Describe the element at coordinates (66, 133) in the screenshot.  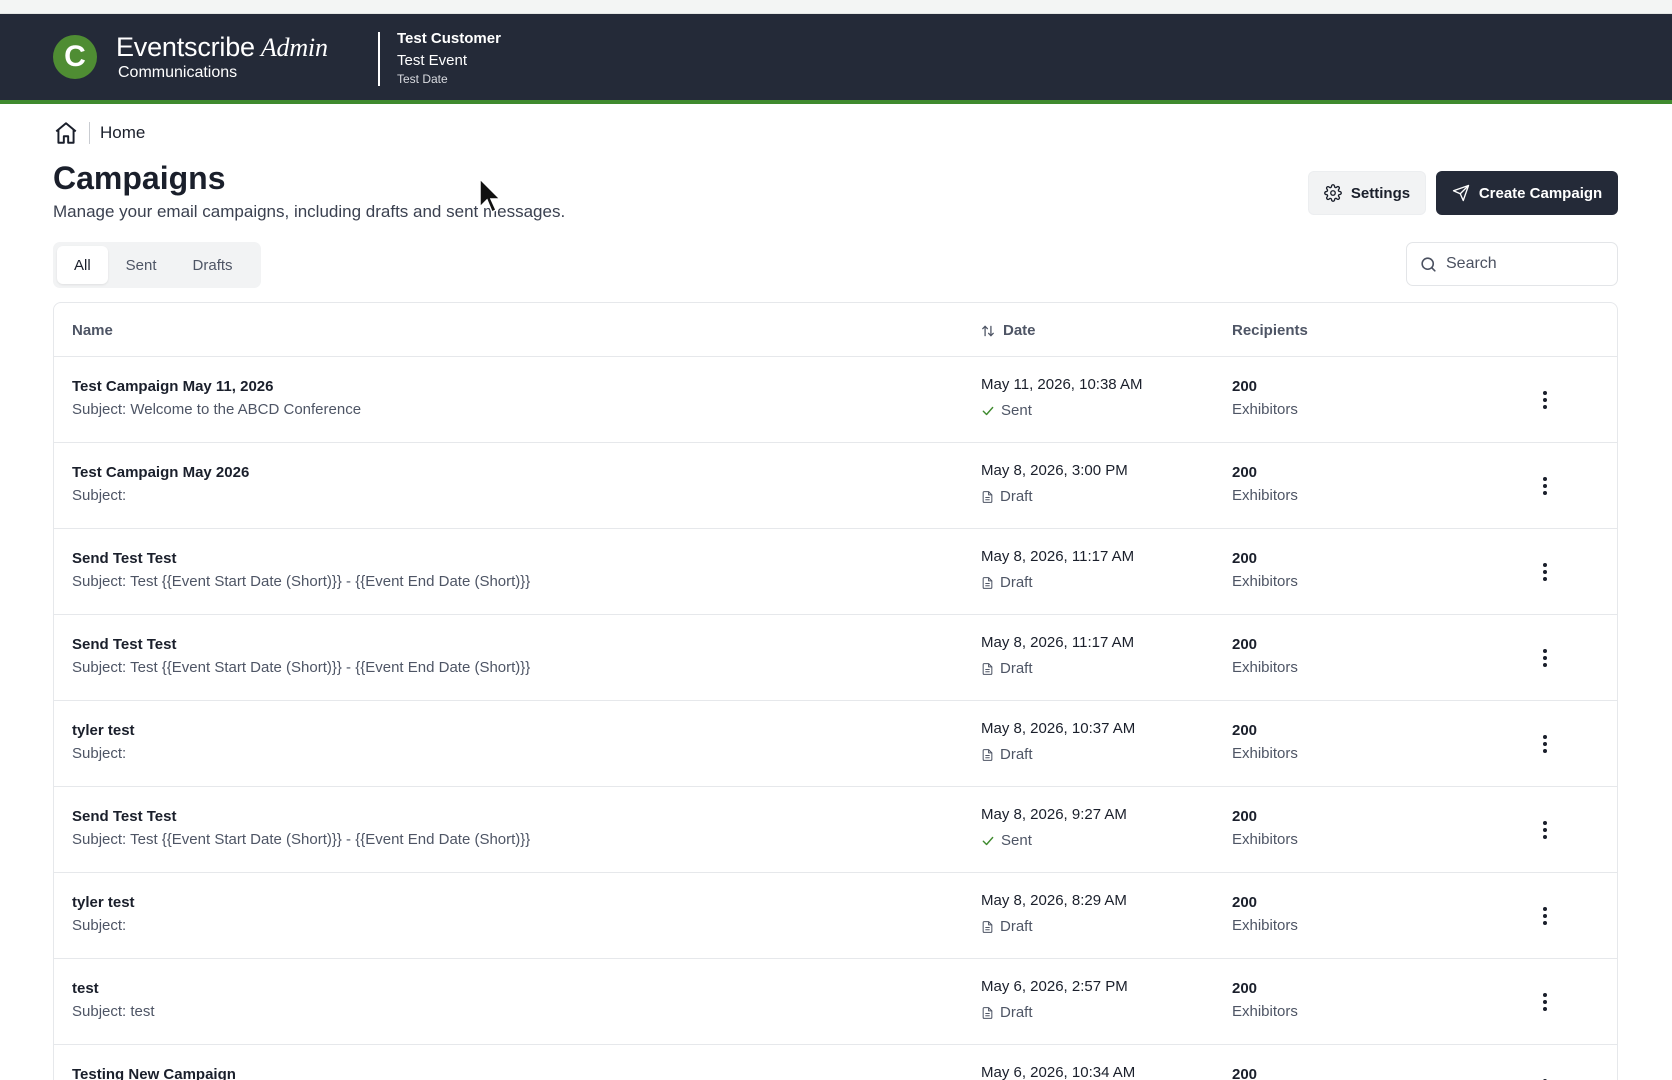
I see `home-icon` at that location.